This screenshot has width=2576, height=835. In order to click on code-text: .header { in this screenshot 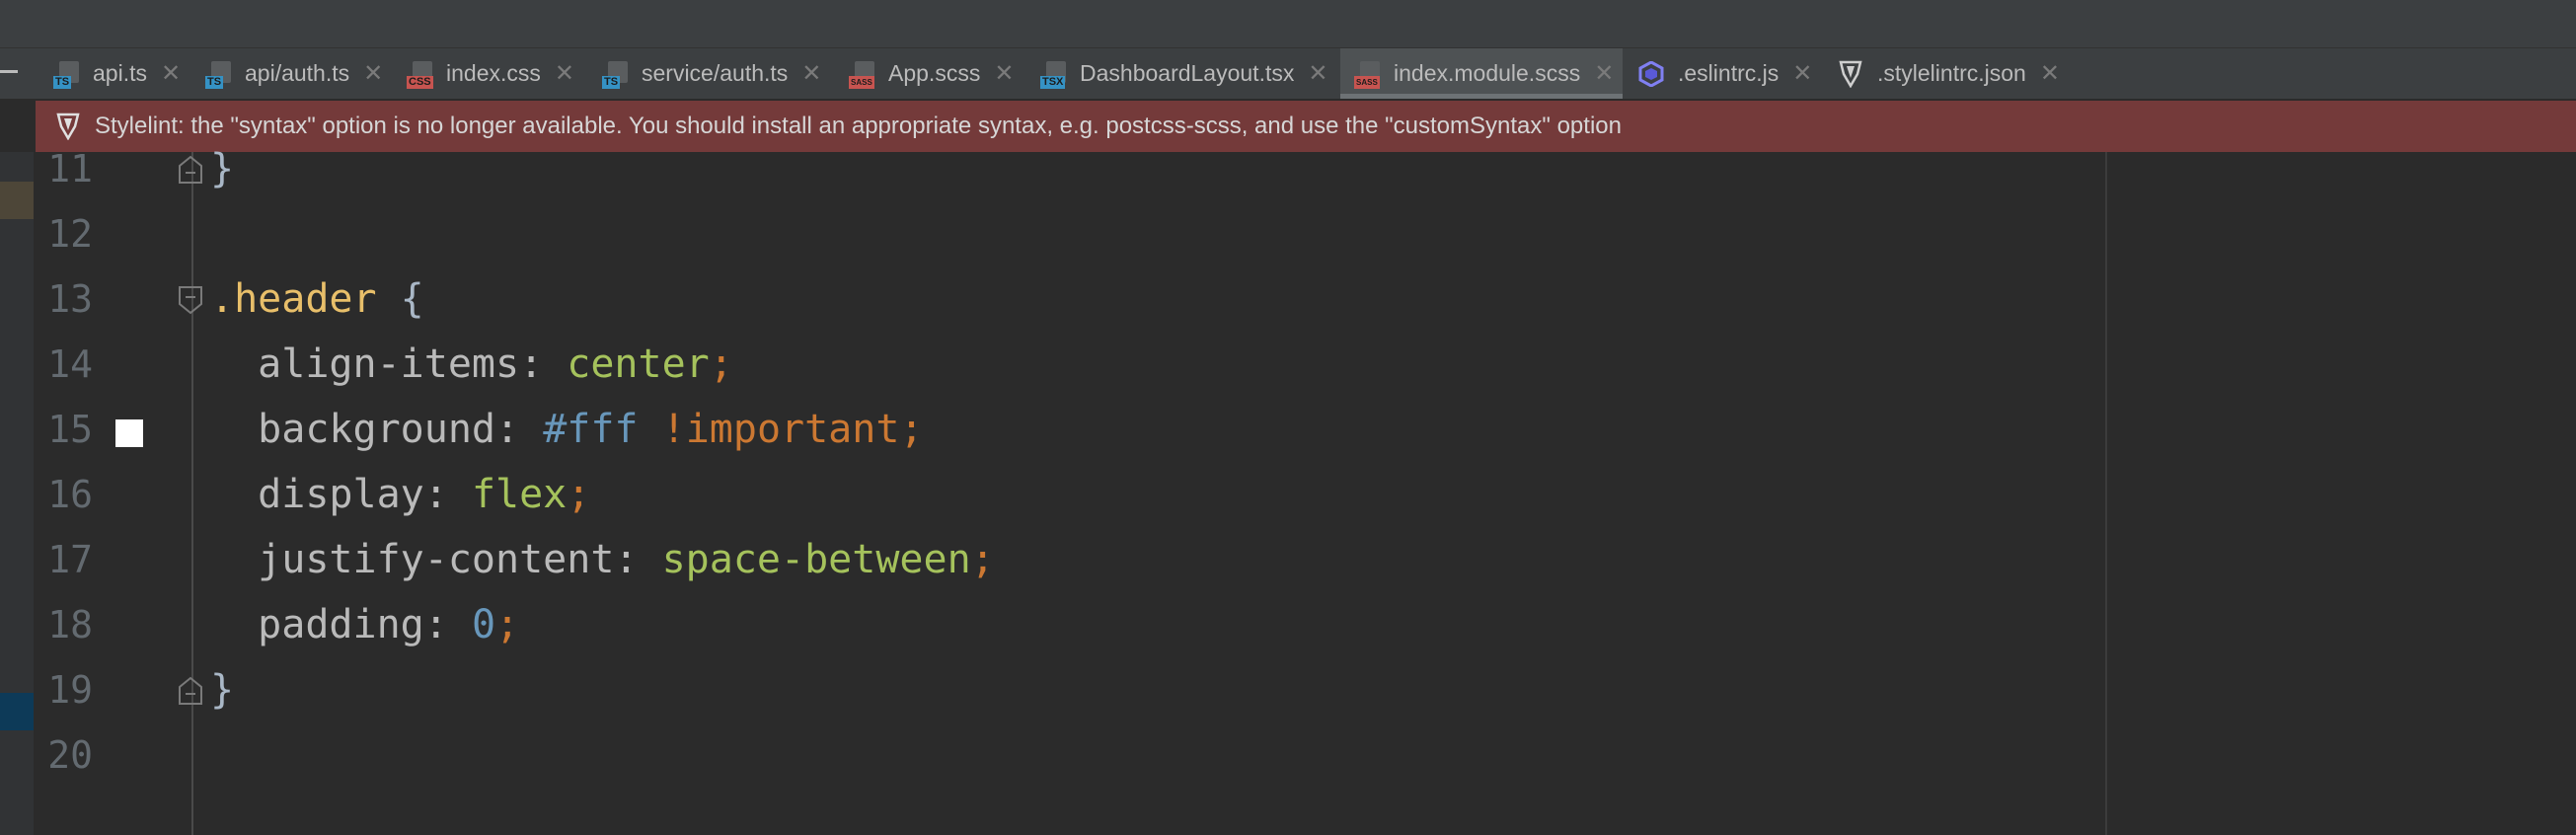, I will do `click(317, 299)`.